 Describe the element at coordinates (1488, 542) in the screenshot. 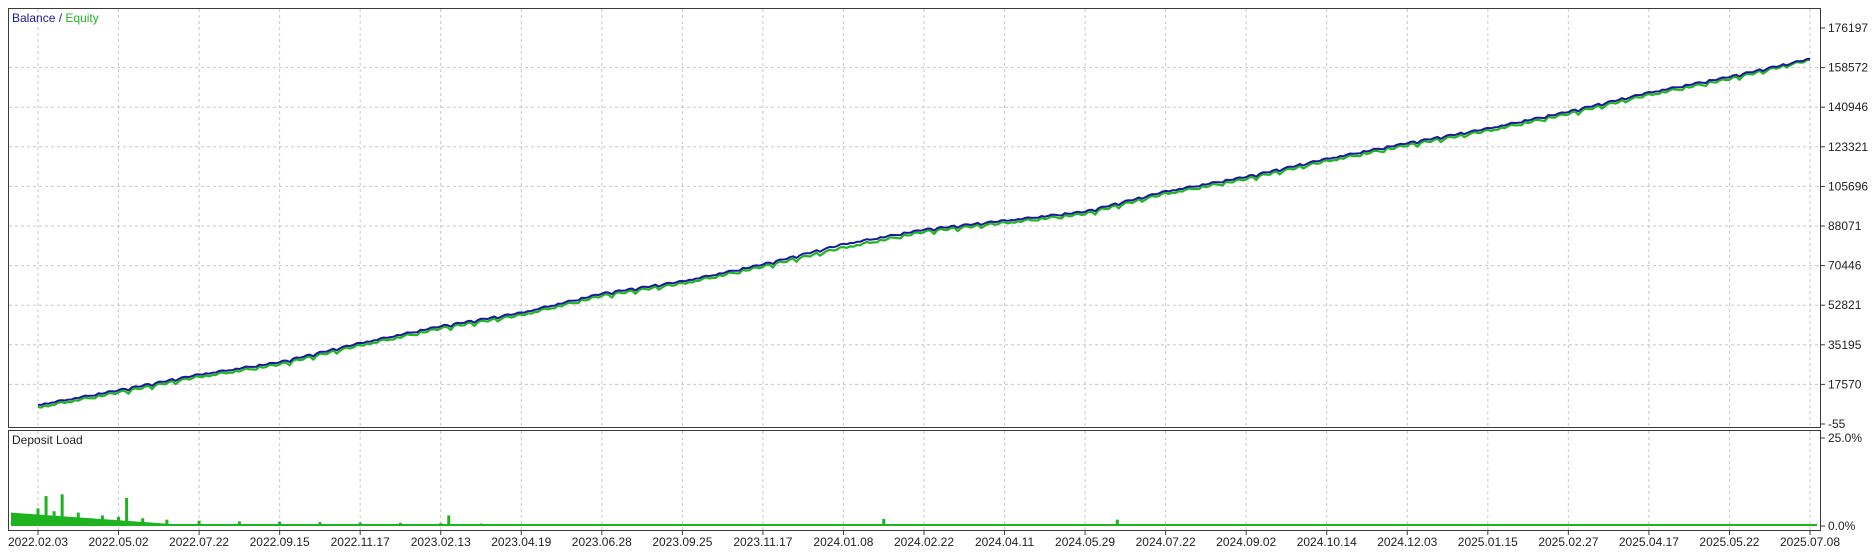

I see `x-tick-label: 2025.01.15` at that location.